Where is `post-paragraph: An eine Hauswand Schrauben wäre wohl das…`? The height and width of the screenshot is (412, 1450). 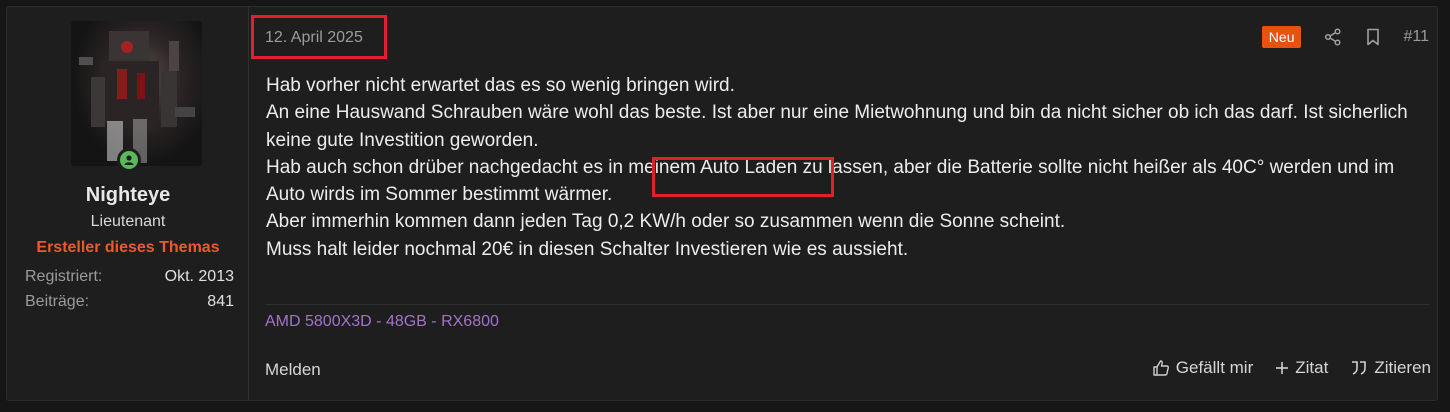
post-paragraph: An eine Hauswand Schrauben wäre wohl das… is located at coordinates (837, 126).